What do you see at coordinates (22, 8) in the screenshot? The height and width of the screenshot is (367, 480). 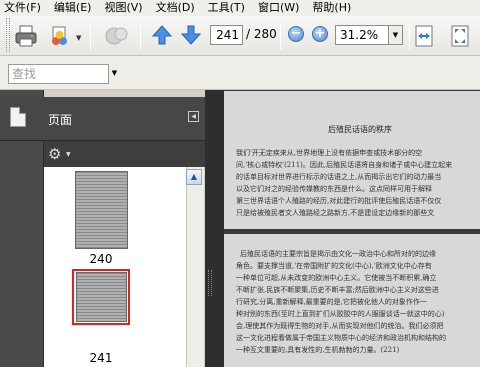 I see `menu-file: 文件(F)` at bounding box center [22, 8].